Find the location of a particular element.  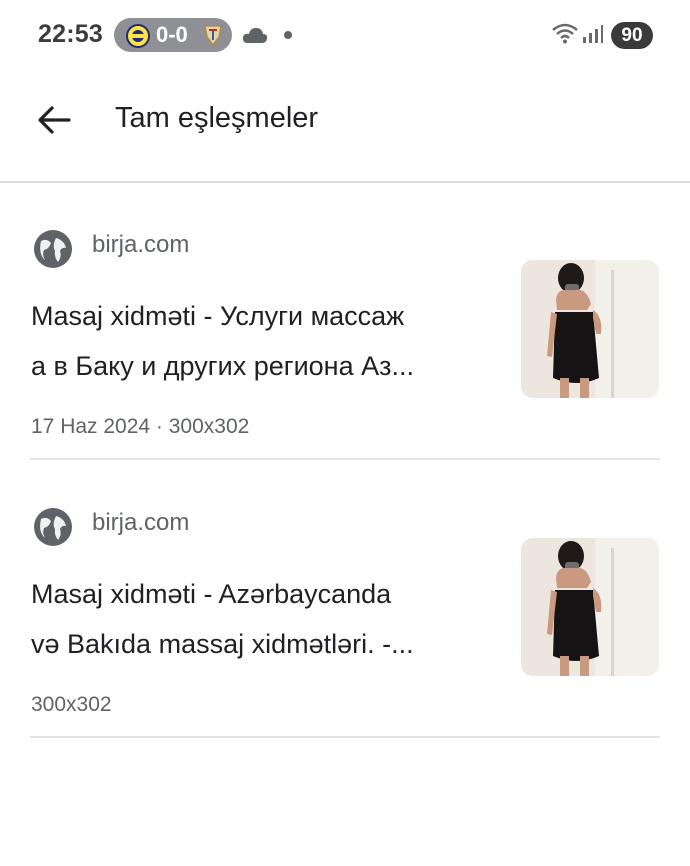

back-button is located at coordinates (54, 120).